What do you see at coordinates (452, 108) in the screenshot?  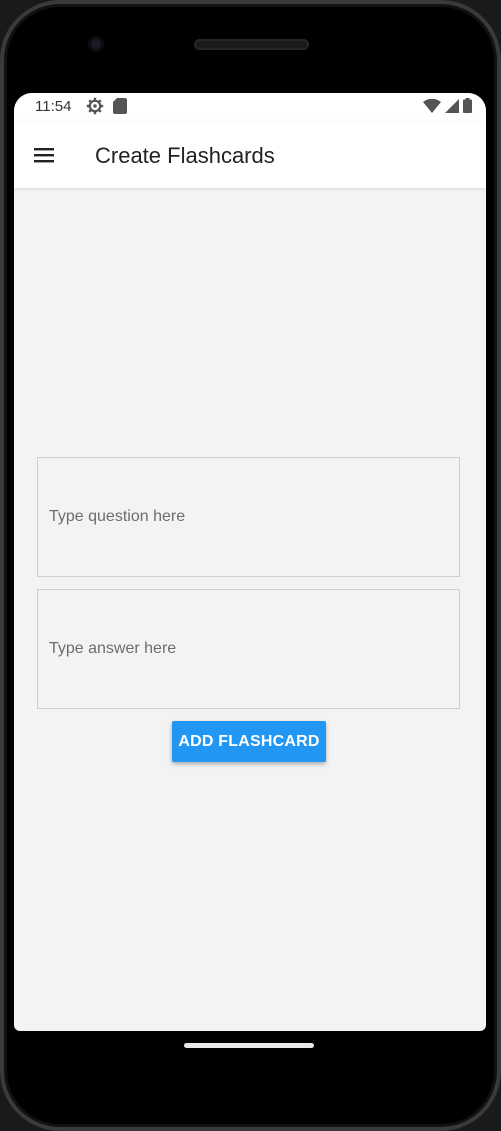 I see `cell-signal-icon` at bounding box center [452, 108].